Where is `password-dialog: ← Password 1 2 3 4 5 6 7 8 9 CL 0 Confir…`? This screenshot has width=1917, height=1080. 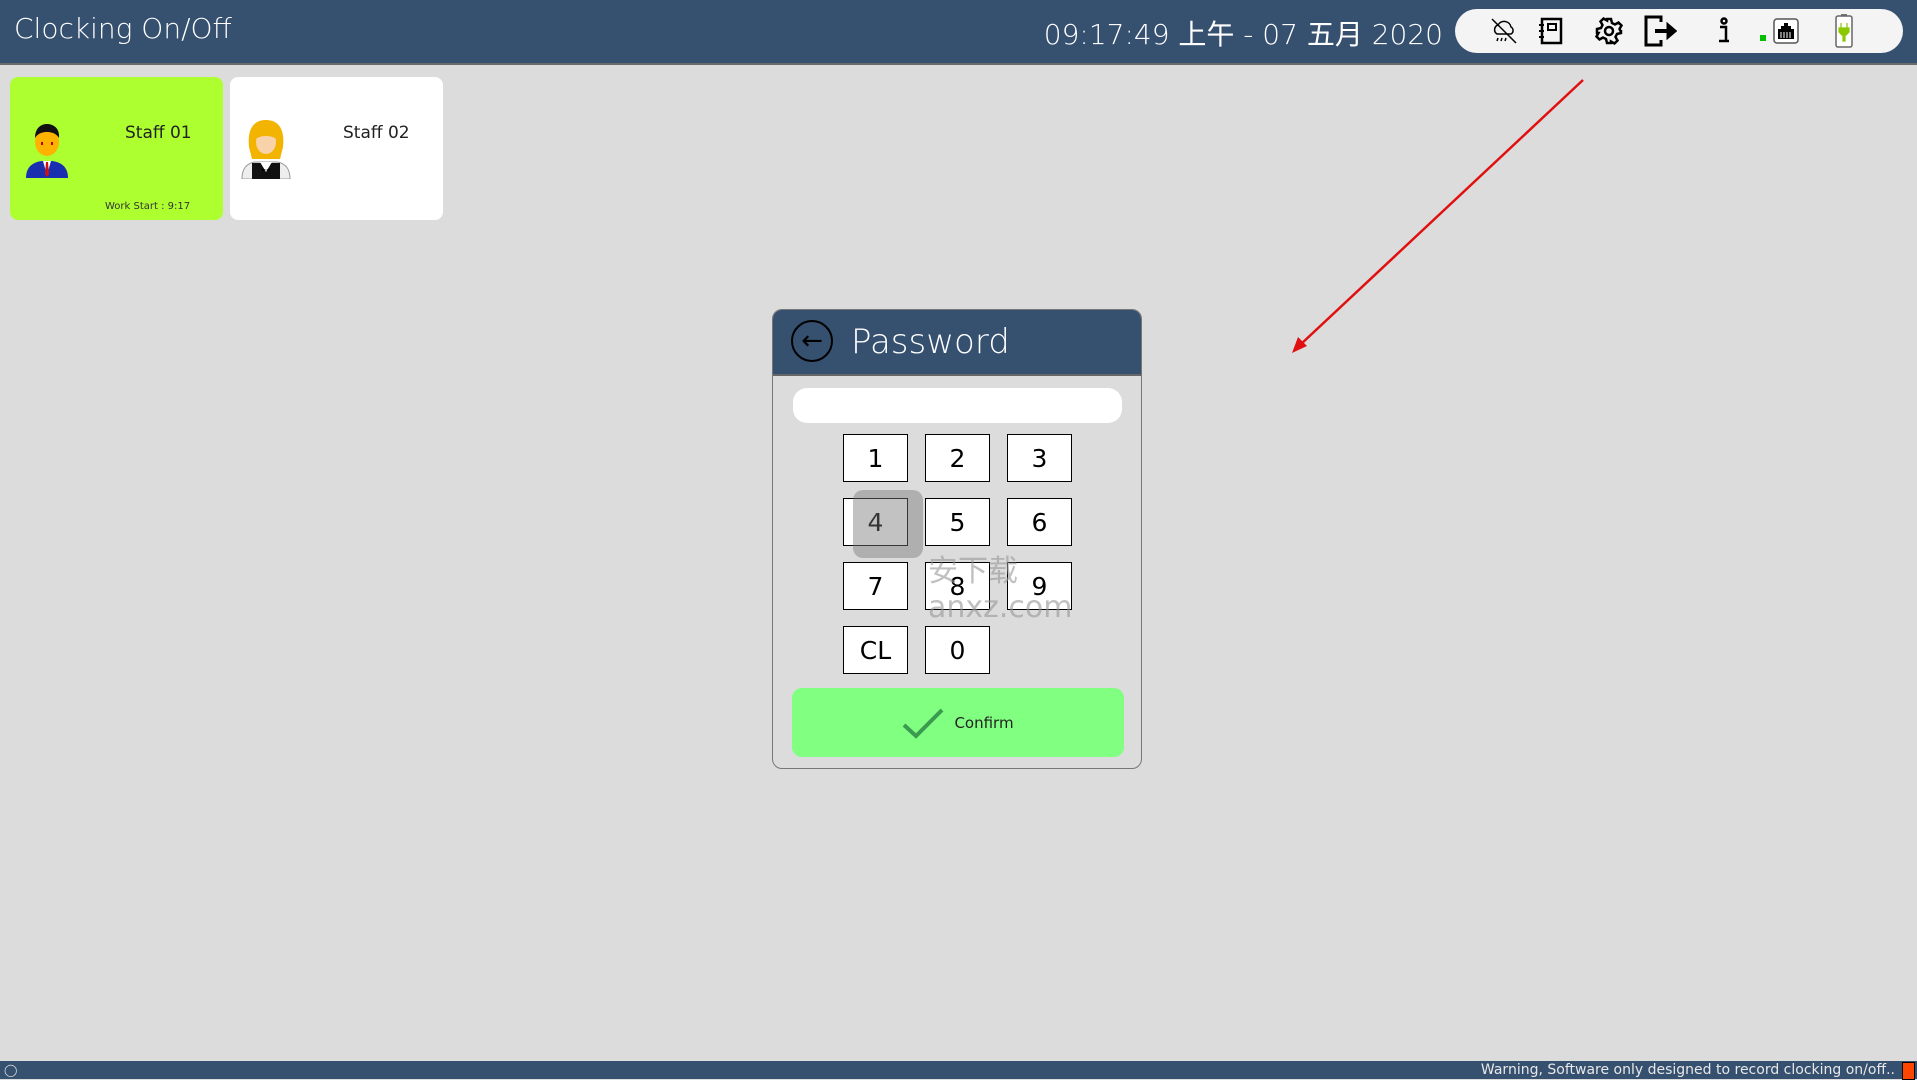 password-dialog: ← Password 1 2 3 4 5 6 7 8 9 CL 0 Confir… is located at coordinates (957, 539).